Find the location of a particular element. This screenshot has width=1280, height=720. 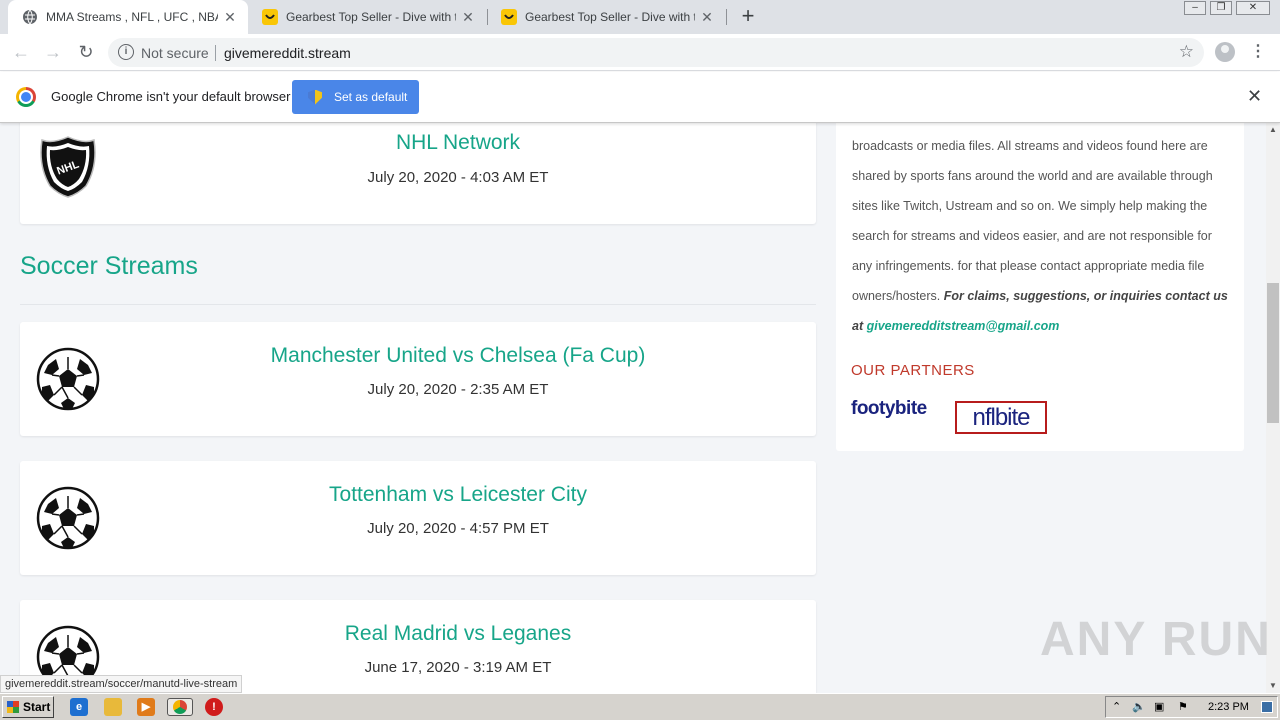

partners-heading: OUR PARTNERS is located at coordinates (913, 370).